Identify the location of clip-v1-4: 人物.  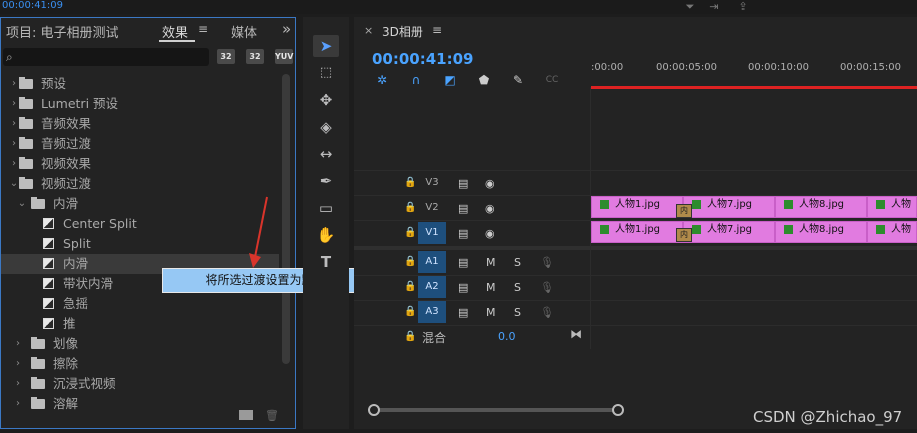
(892, 232).